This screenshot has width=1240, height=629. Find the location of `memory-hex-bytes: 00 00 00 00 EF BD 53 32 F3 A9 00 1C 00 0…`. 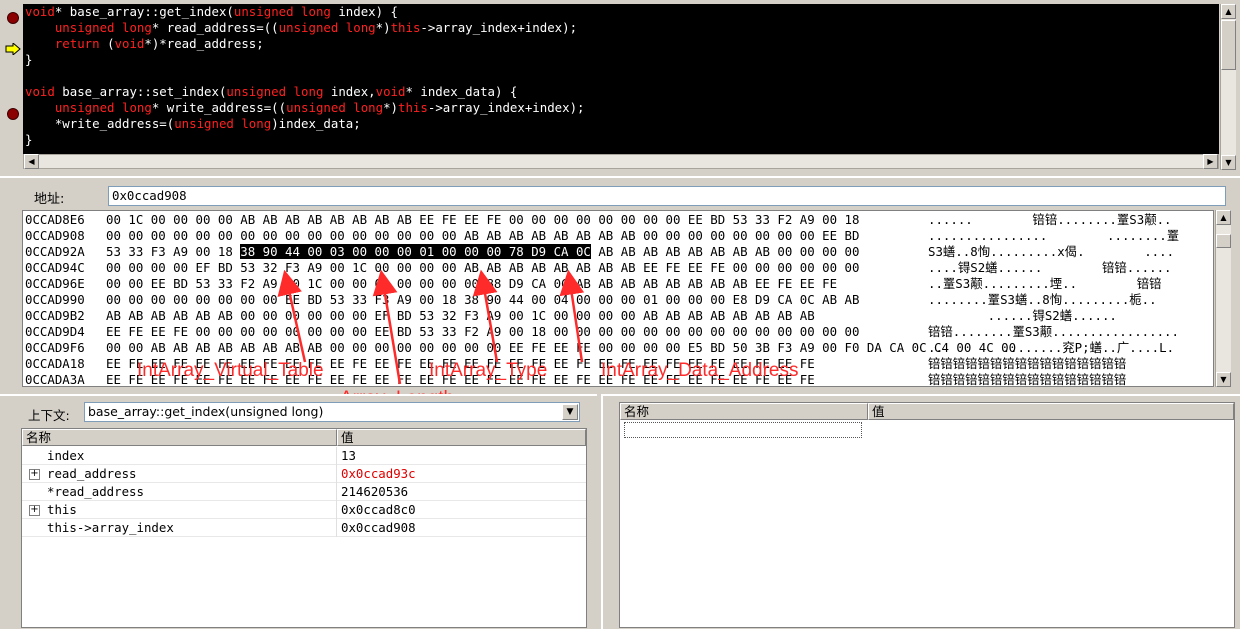

memory-hex-bytes: 00 00 00 00 EF BD 53 32 F3 A9 00 1C 00 0… is located at coordinates (482, 268).